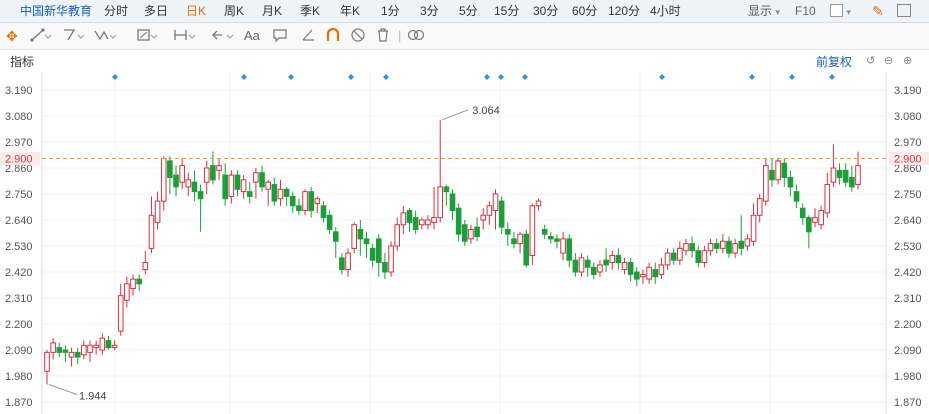 This screenshot has height=414, width=929. I want to click on y-tick-right: 2.970, so click(908, 143).